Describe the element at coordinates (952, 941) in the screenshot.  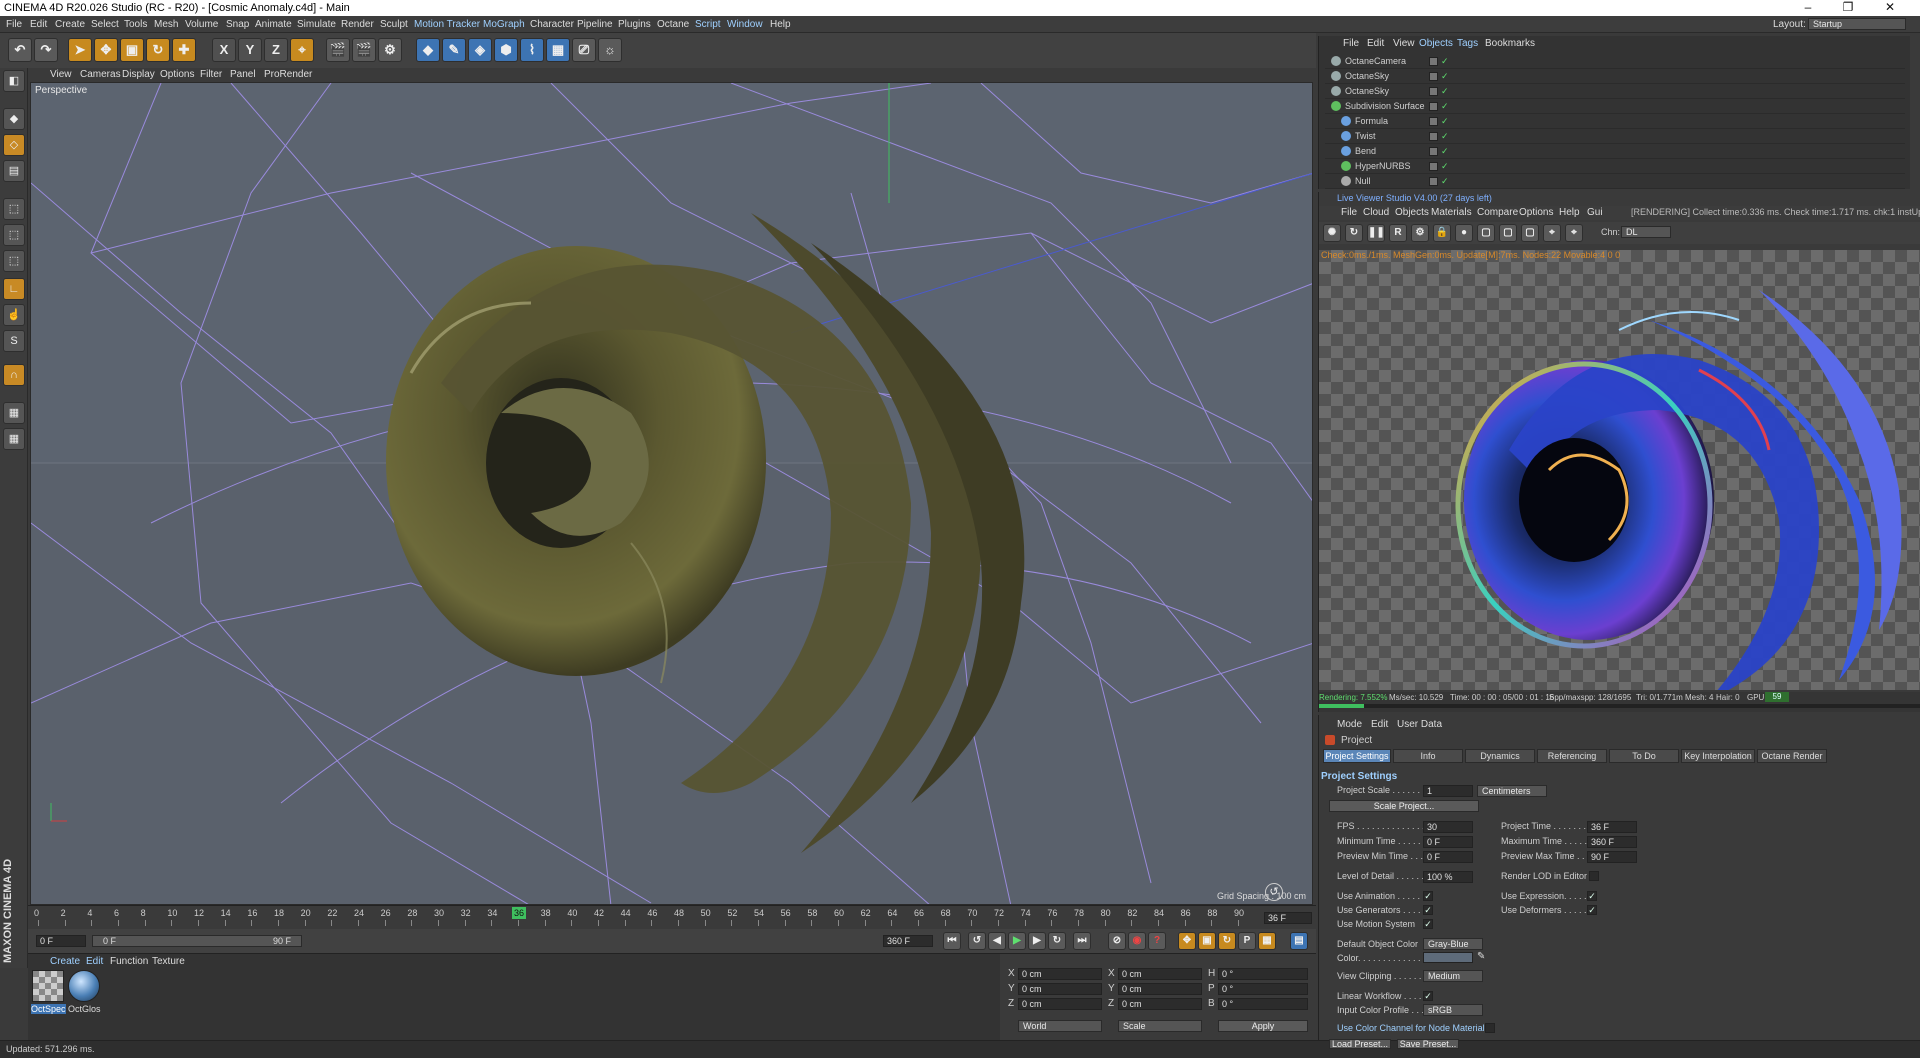
I see `goto-start-icon: ⏮` at that location.